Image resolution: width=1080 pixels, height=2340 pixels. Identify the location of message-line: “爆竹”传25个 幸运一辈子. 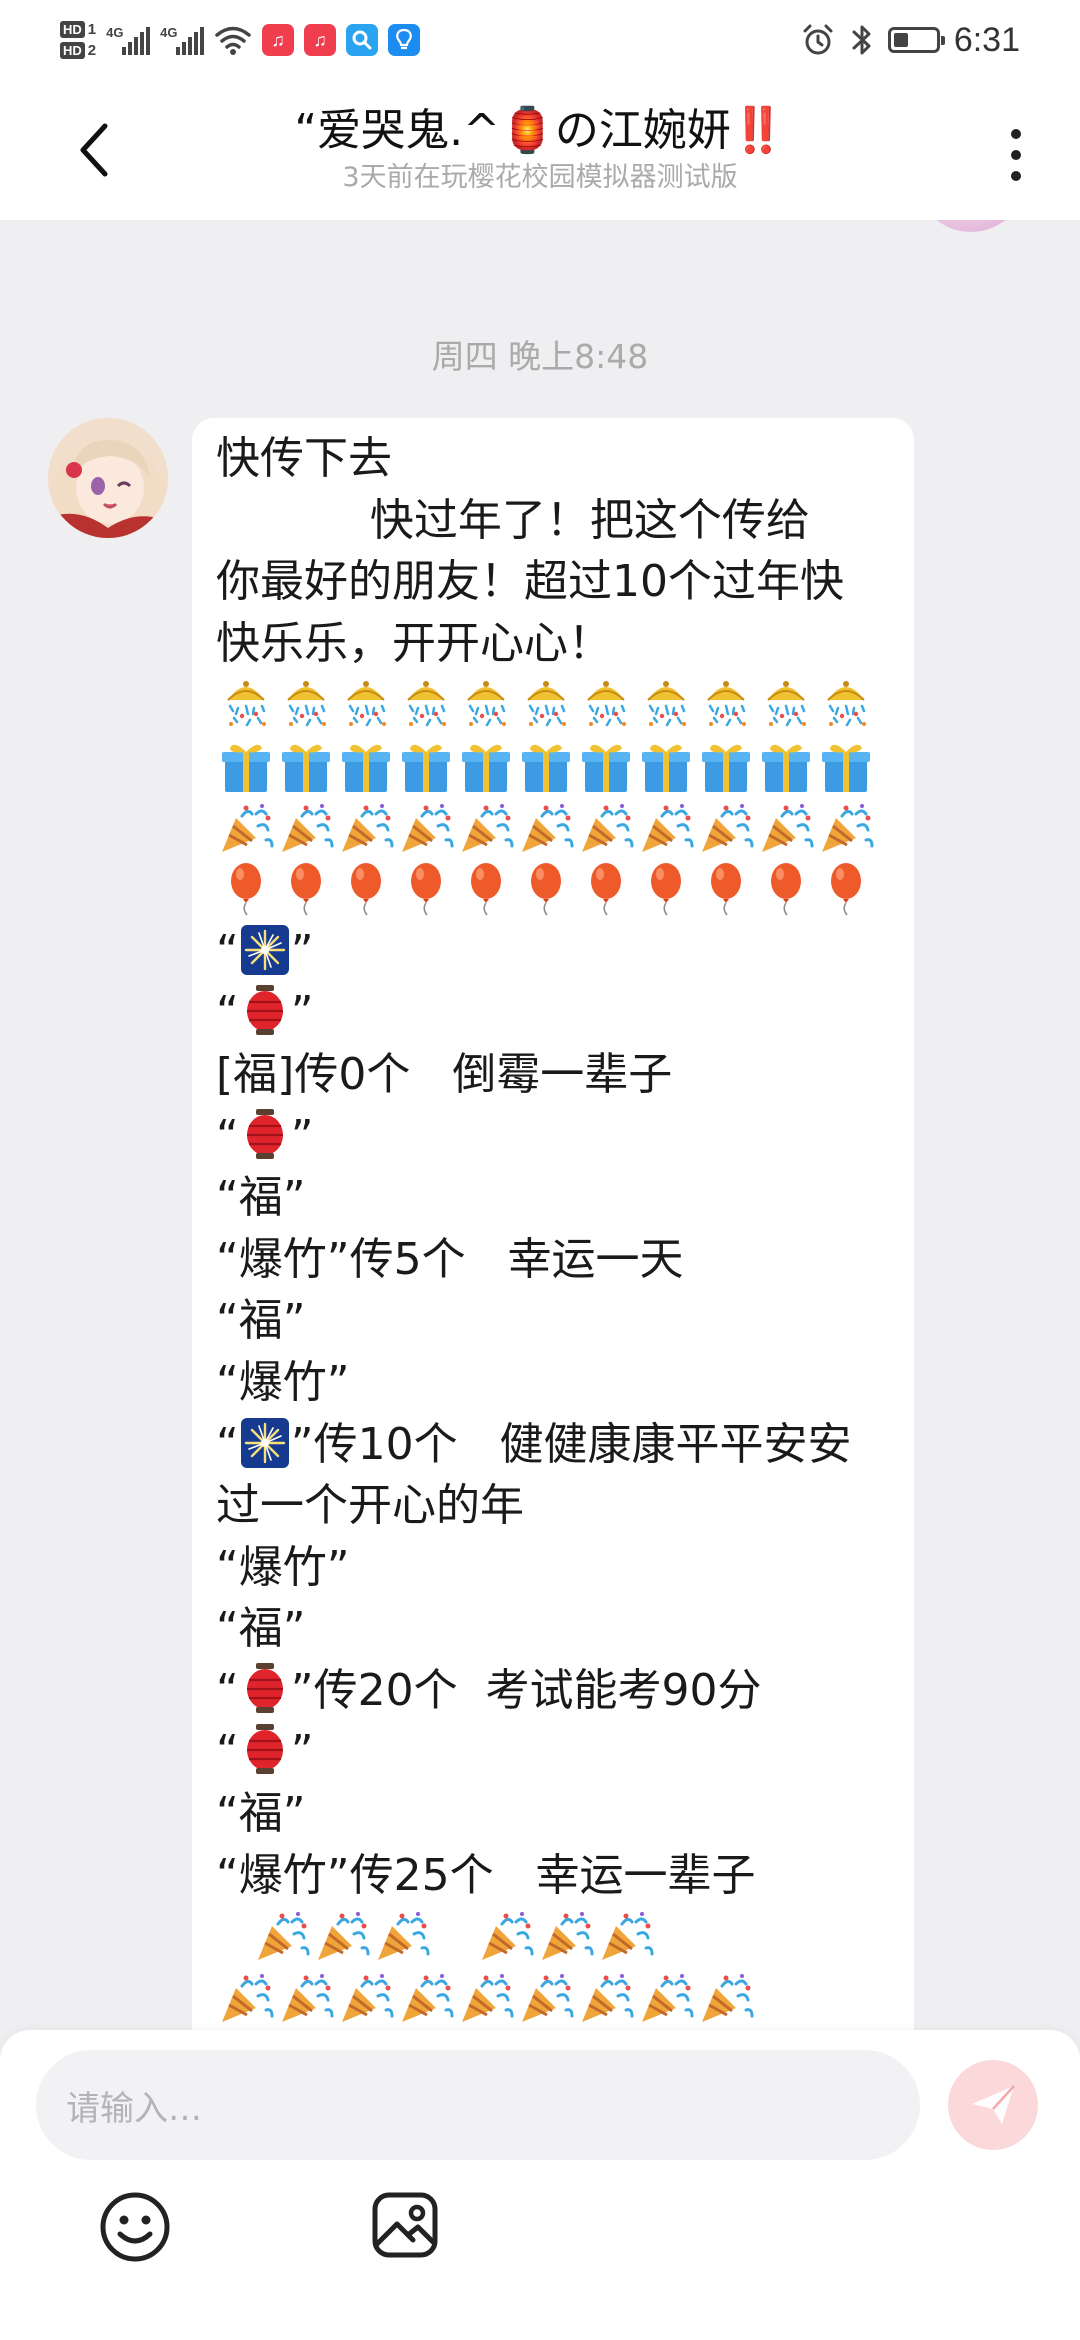
(486, 1875).